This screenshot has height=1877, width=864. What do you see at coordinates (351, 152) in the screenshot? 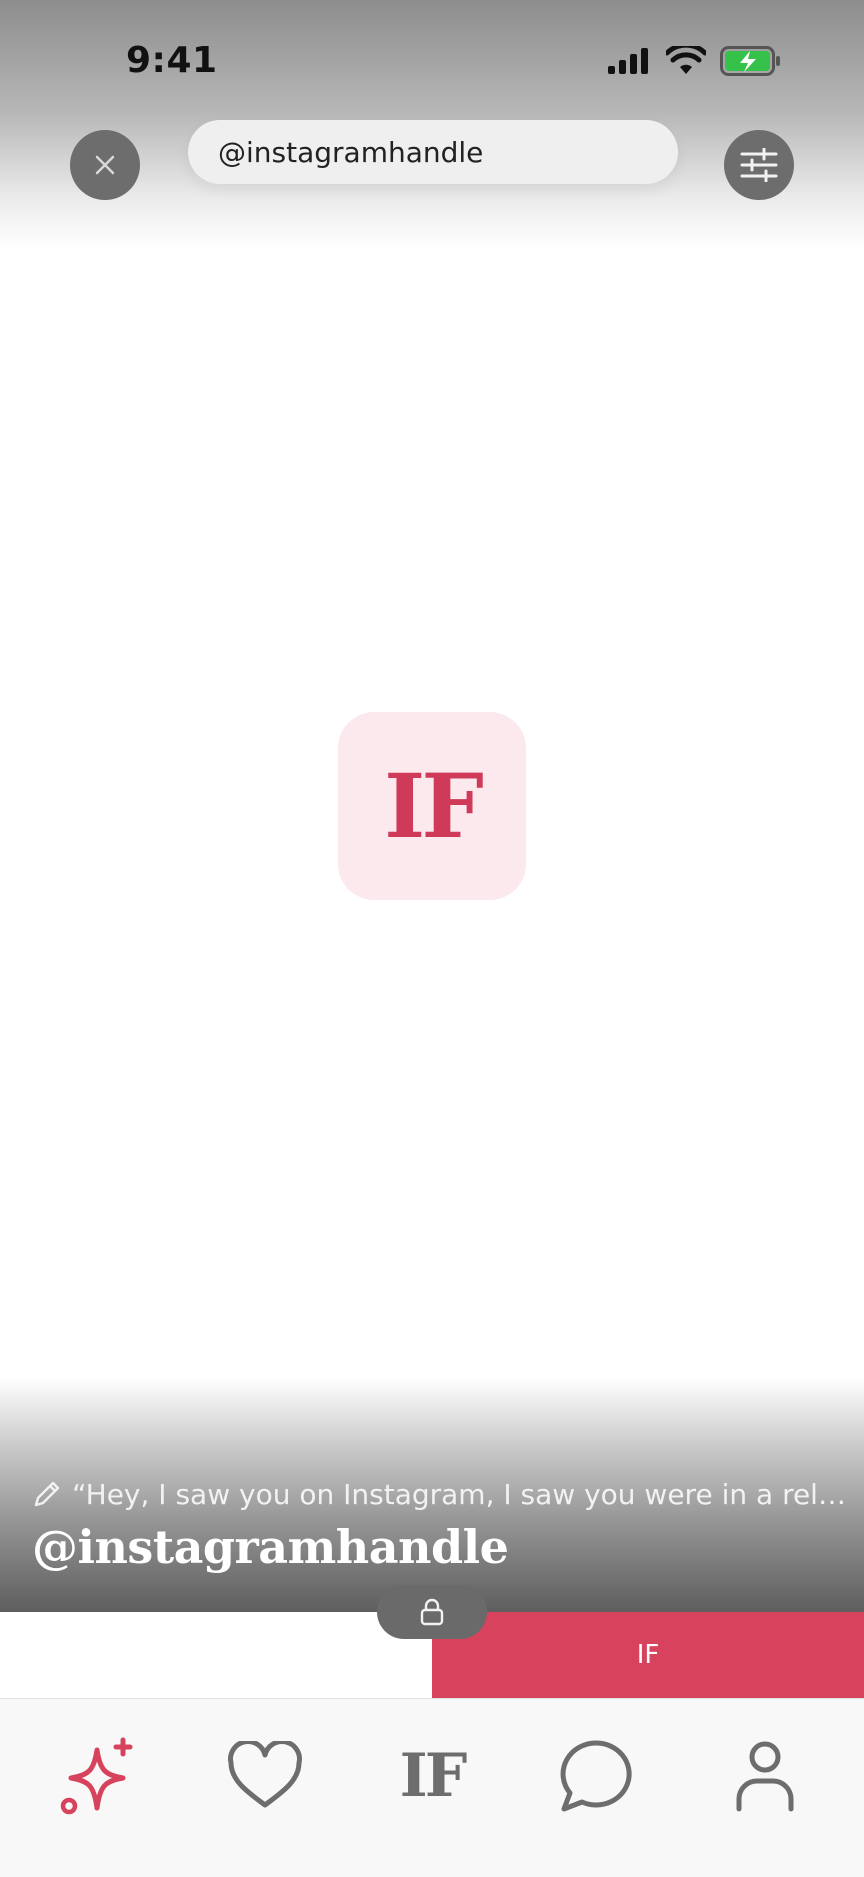
I see `search-value: @instagramhandle` at bounding box center [351, 152].